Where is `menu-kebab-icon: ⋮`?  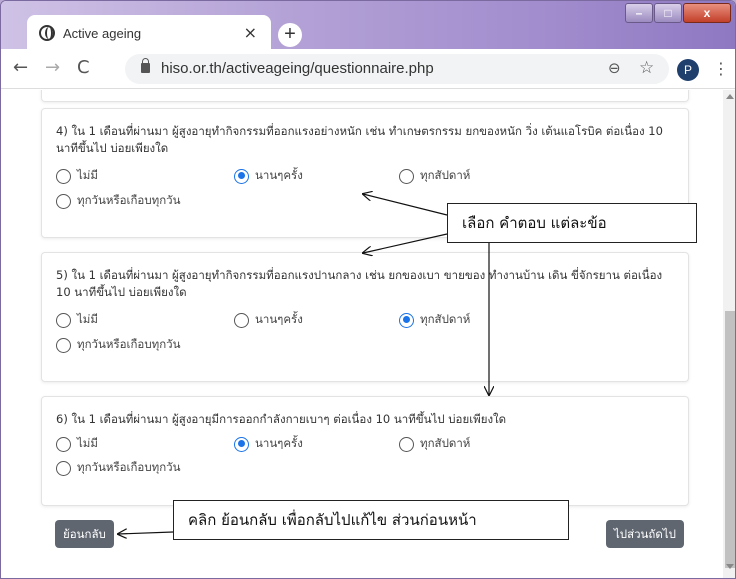
menu-kebab-icon: ⋮ is located at coordinates (721, 68).